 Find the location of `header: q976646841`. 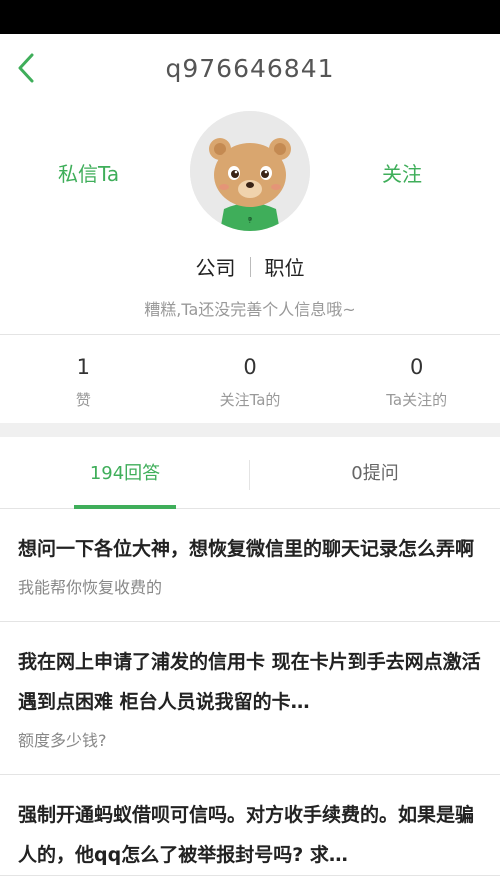

header: q976646841 is located at coordinates (250, 70).